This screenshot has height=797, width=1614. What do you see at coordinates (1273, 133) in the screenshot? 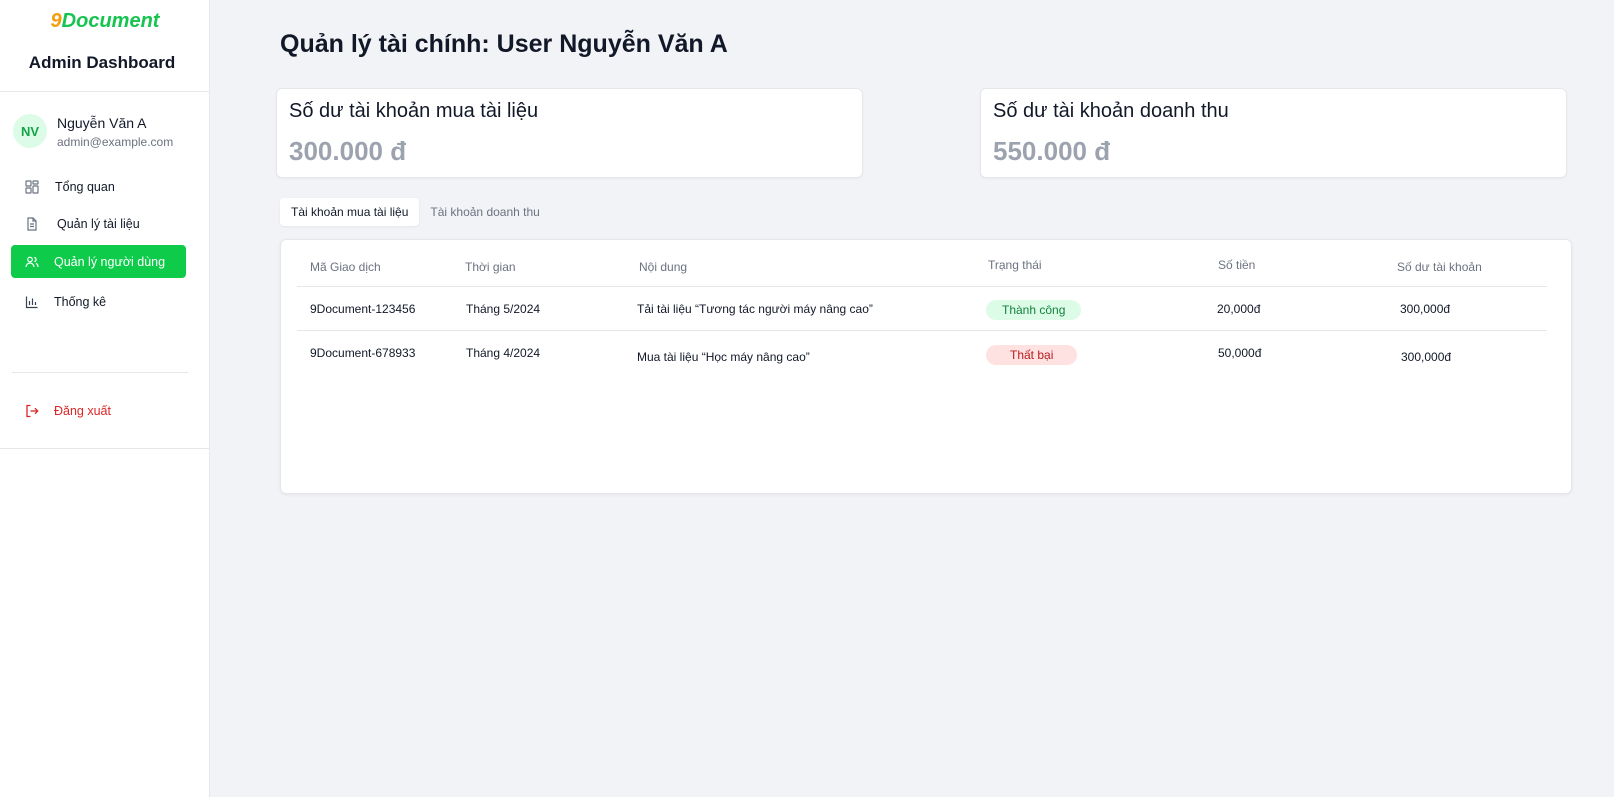
I see `revenue-balance-card: Số dư tài khoản doanh thu 550.000 đ` at bounding box center [1273, 133].